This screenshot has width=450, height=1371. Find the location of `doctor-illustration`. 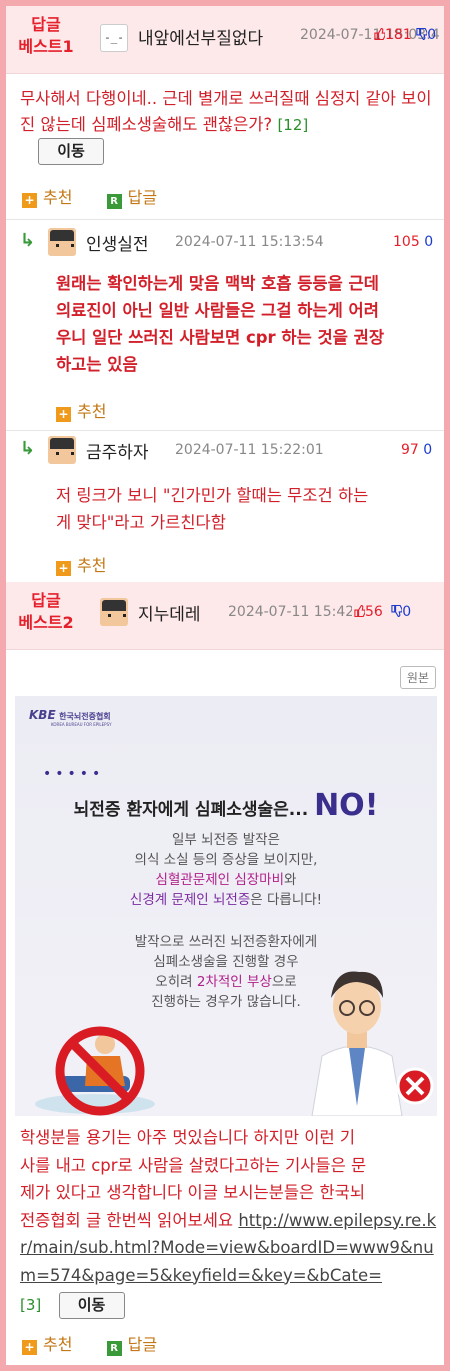

doctor-illustration is located at coordinates (372, 1043).